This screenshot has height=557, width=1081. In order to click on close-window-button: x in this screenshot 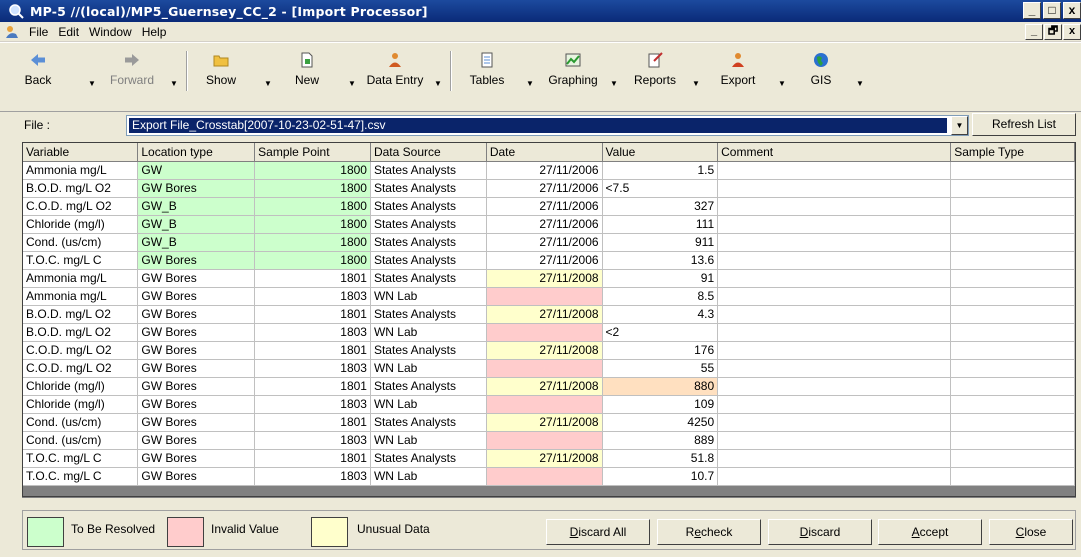, I will do `click(1072, 10)`.